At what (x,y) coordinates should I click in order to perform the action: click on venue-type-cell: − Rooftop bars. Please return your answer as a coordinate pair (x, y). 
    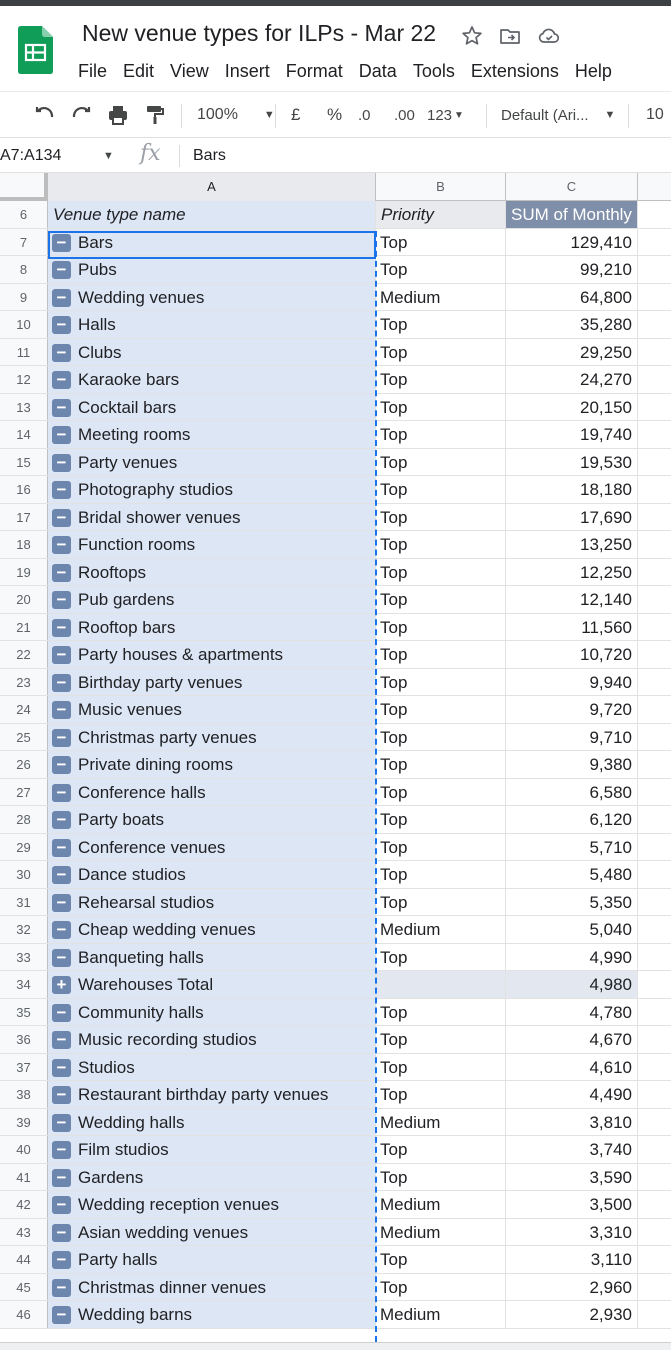
    Looking at the image, I should click on (212, 626).